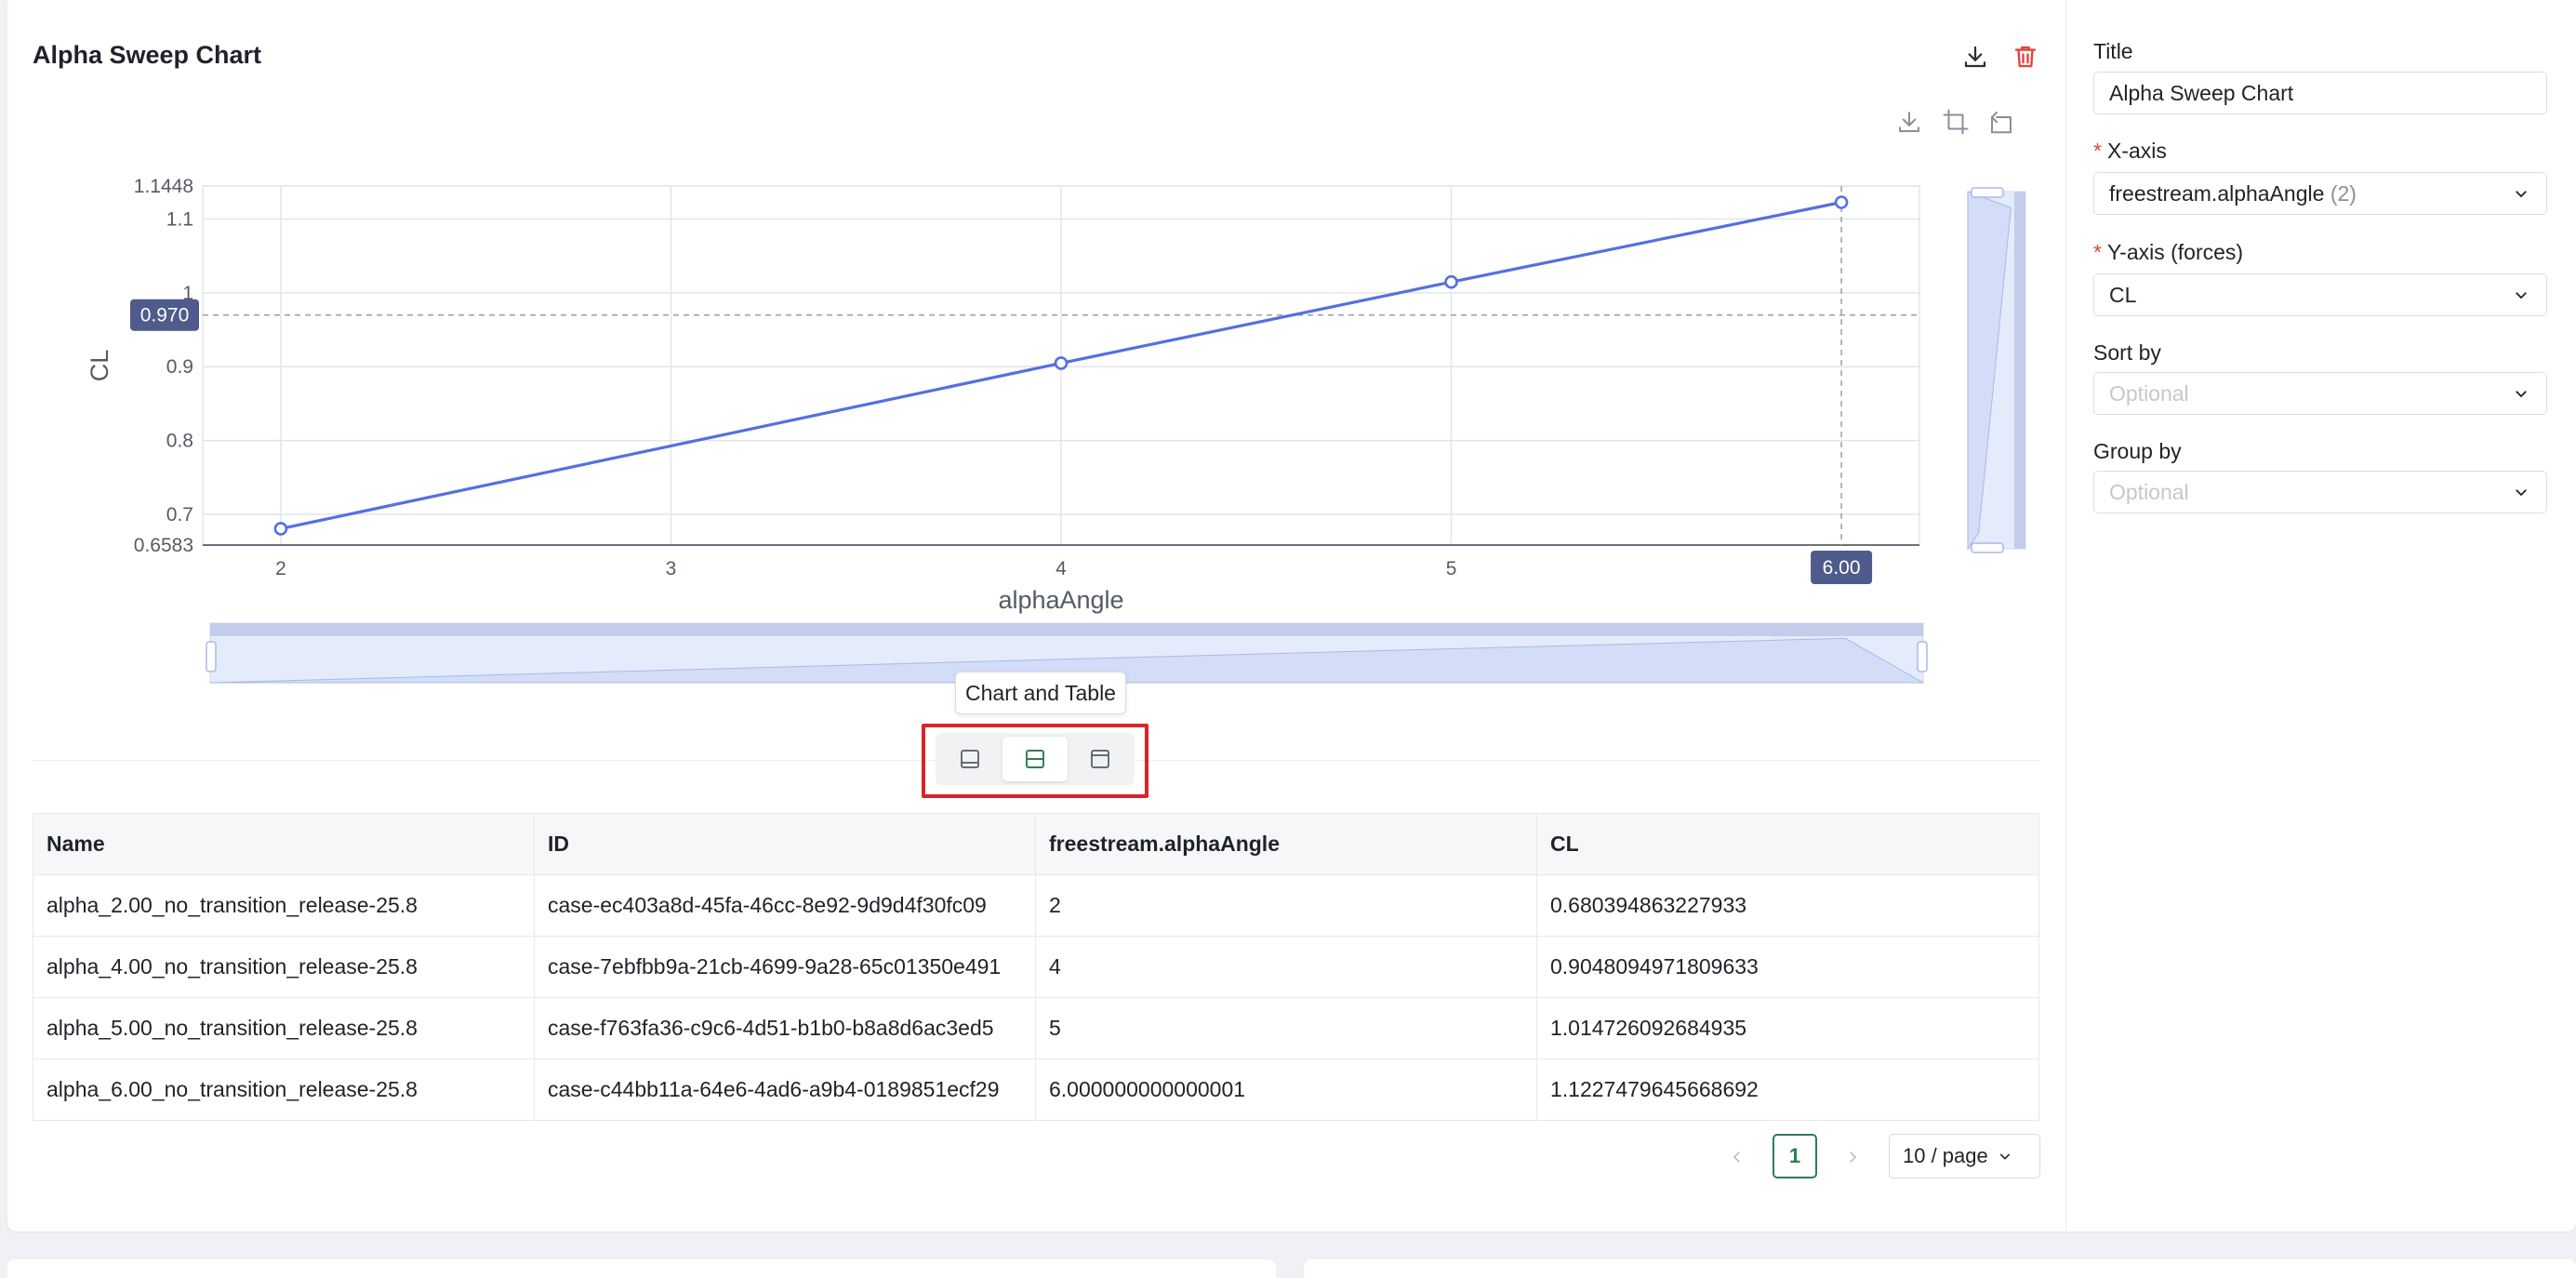 This screenshot has width=2576, height=1278. What do you see at coordinates (284, 1089) in the screenshot?
I see `table-cell: alpha_6.00_no_transition_release-25.8` at bounding box center [284, 1089].